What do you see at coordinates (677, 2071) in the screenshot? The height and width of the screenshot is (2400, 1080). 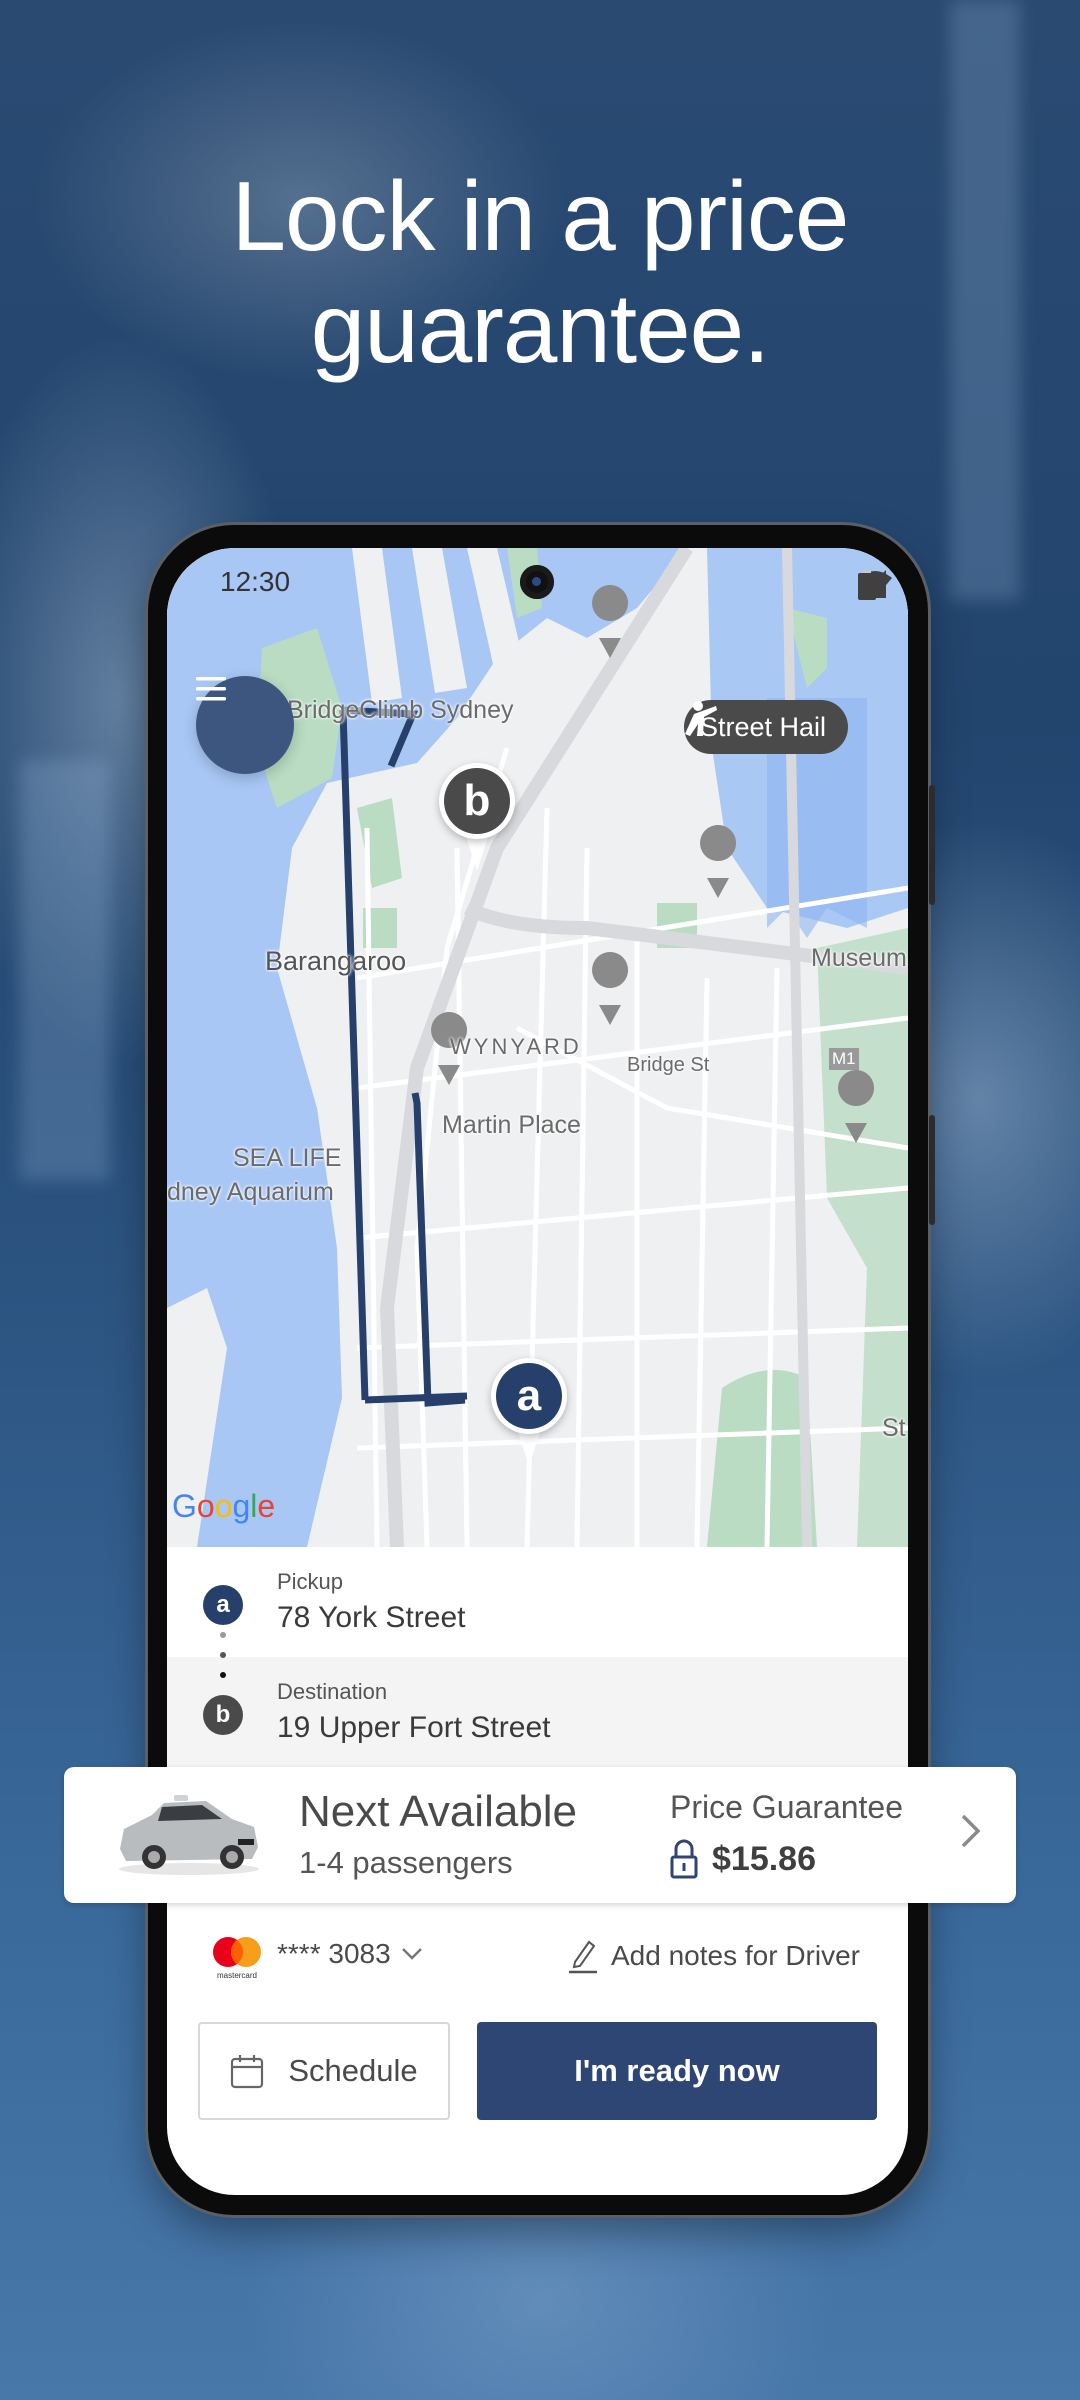 I see `ready-now-button: I'm ready now` at bounding box center [677, 2071].